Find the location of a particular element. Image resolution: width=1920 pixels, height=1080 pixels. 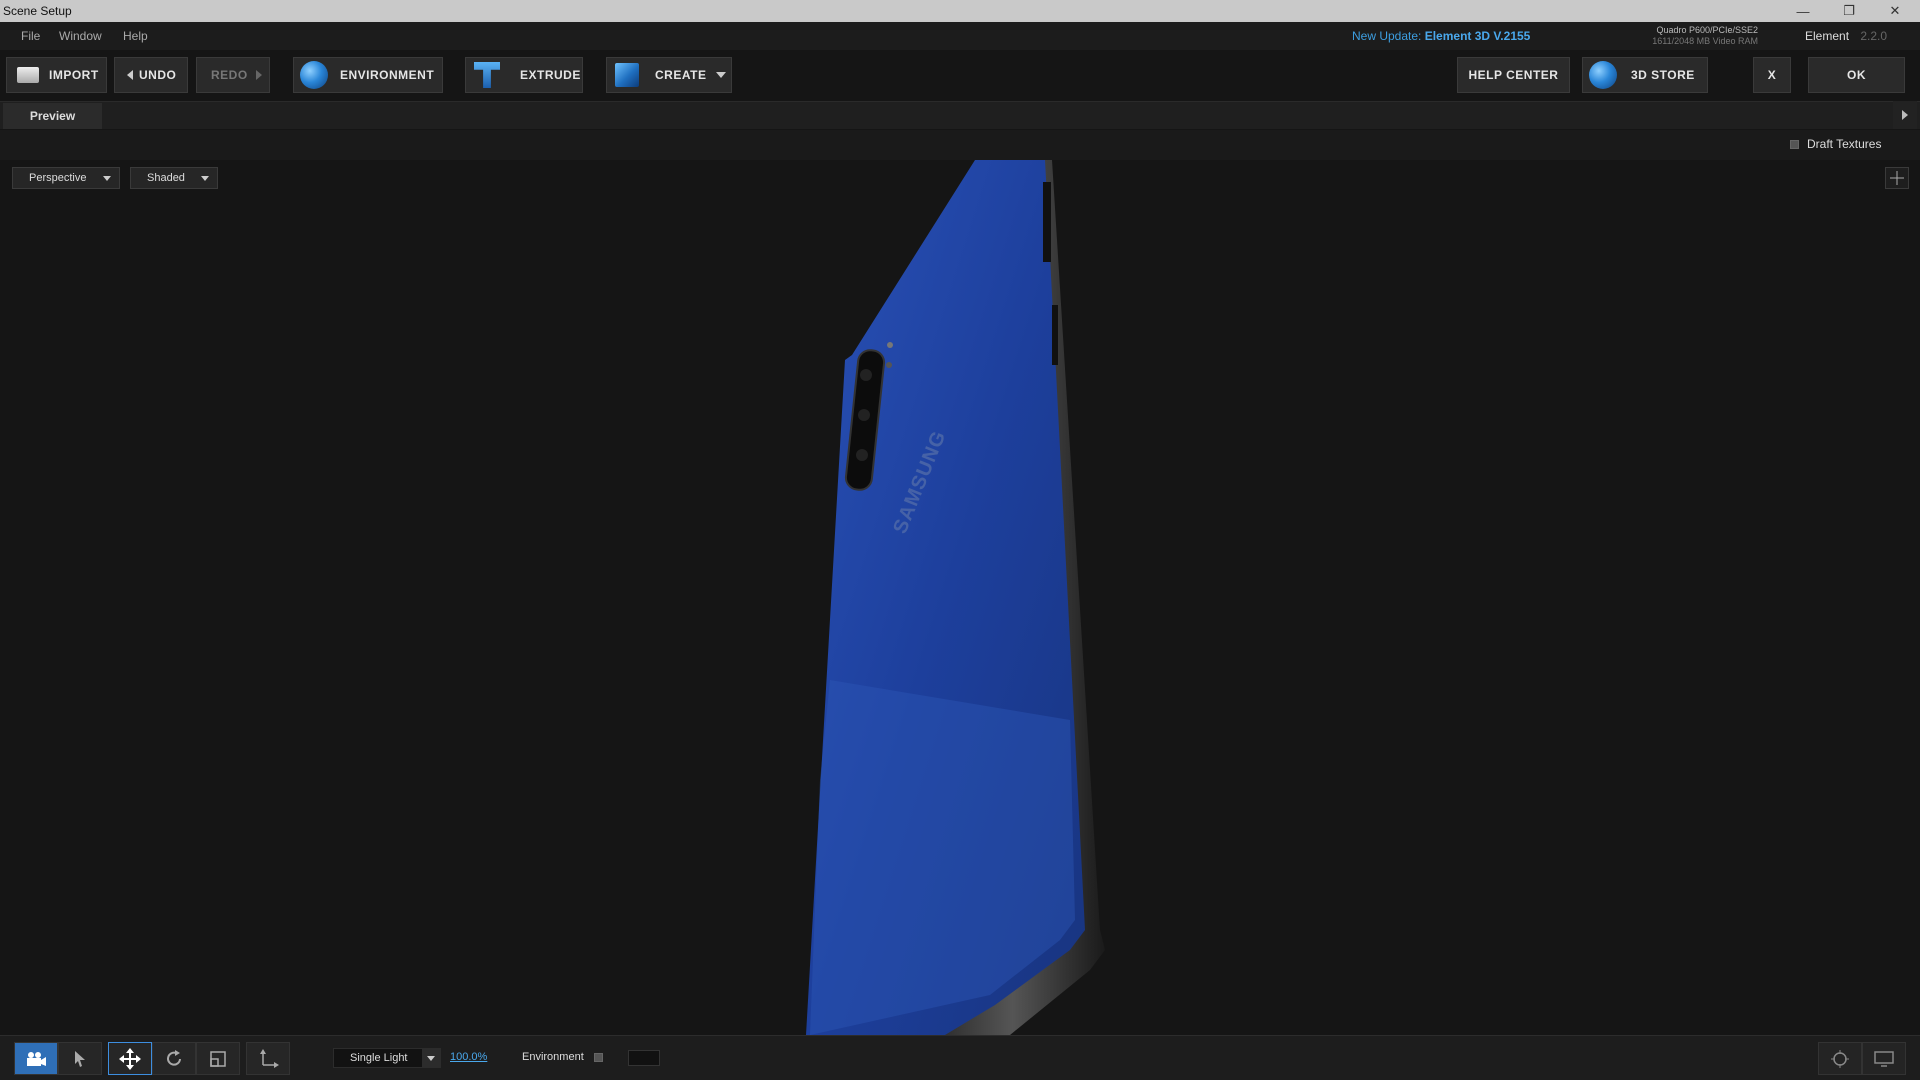

render-settings-button is located at coordinates (1840, 1058).